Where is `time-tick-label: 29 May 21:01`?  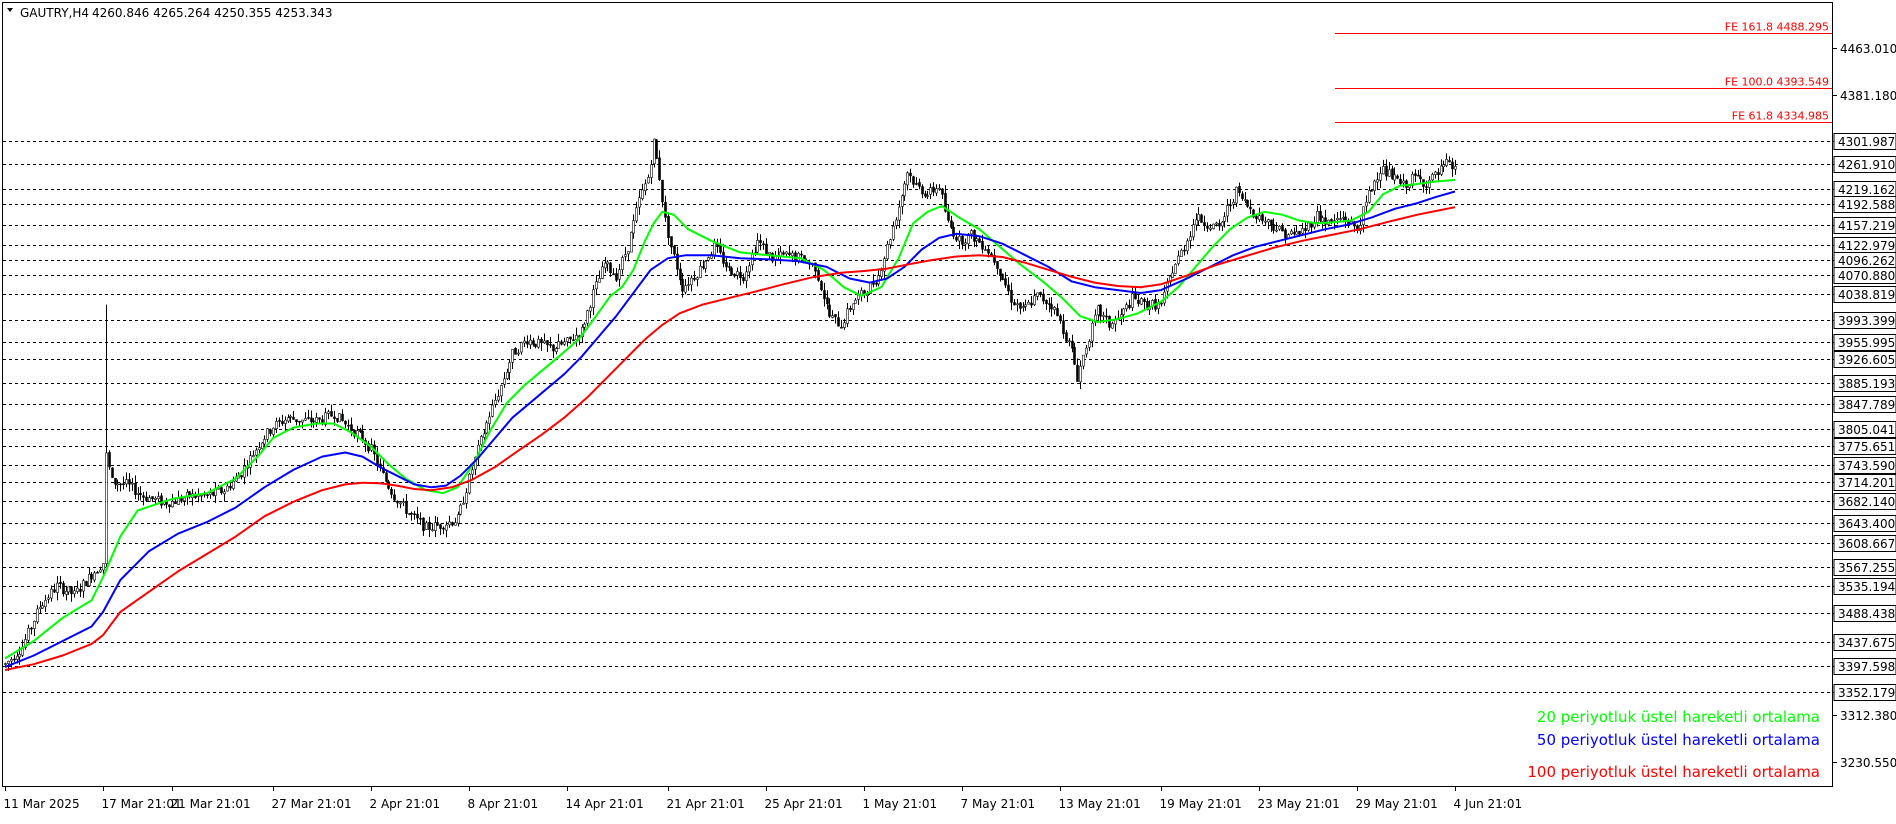 time-tick-label: 29 May 21:01 is located at coordinates (1397, 804).